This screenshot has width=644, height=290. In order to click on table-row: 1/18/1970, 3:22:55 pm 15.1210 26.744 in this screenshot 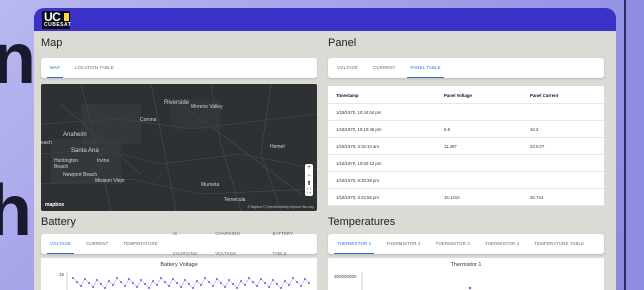, I will do `click(466, 197)`.